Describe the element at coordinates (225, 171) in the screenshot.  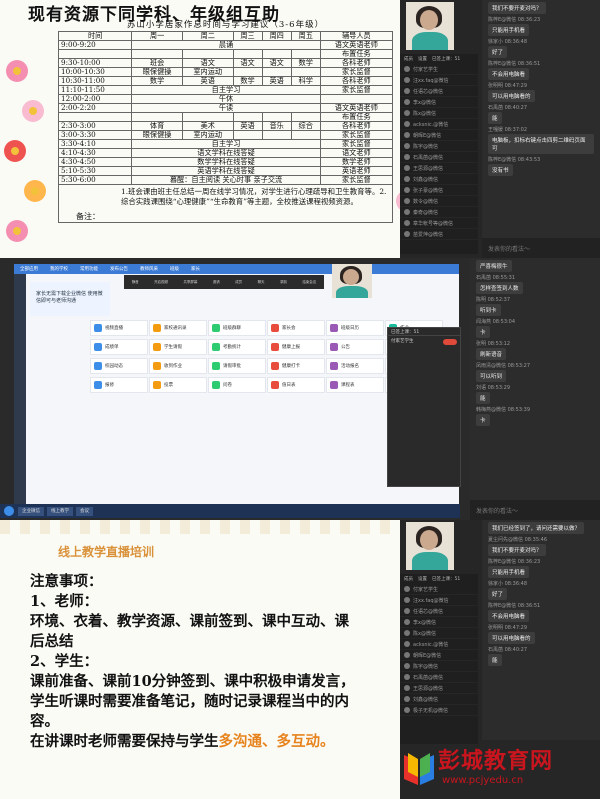
I see `schedule-row: 5:10-5:30 英语学科在线答疑 英语老师` at that location.